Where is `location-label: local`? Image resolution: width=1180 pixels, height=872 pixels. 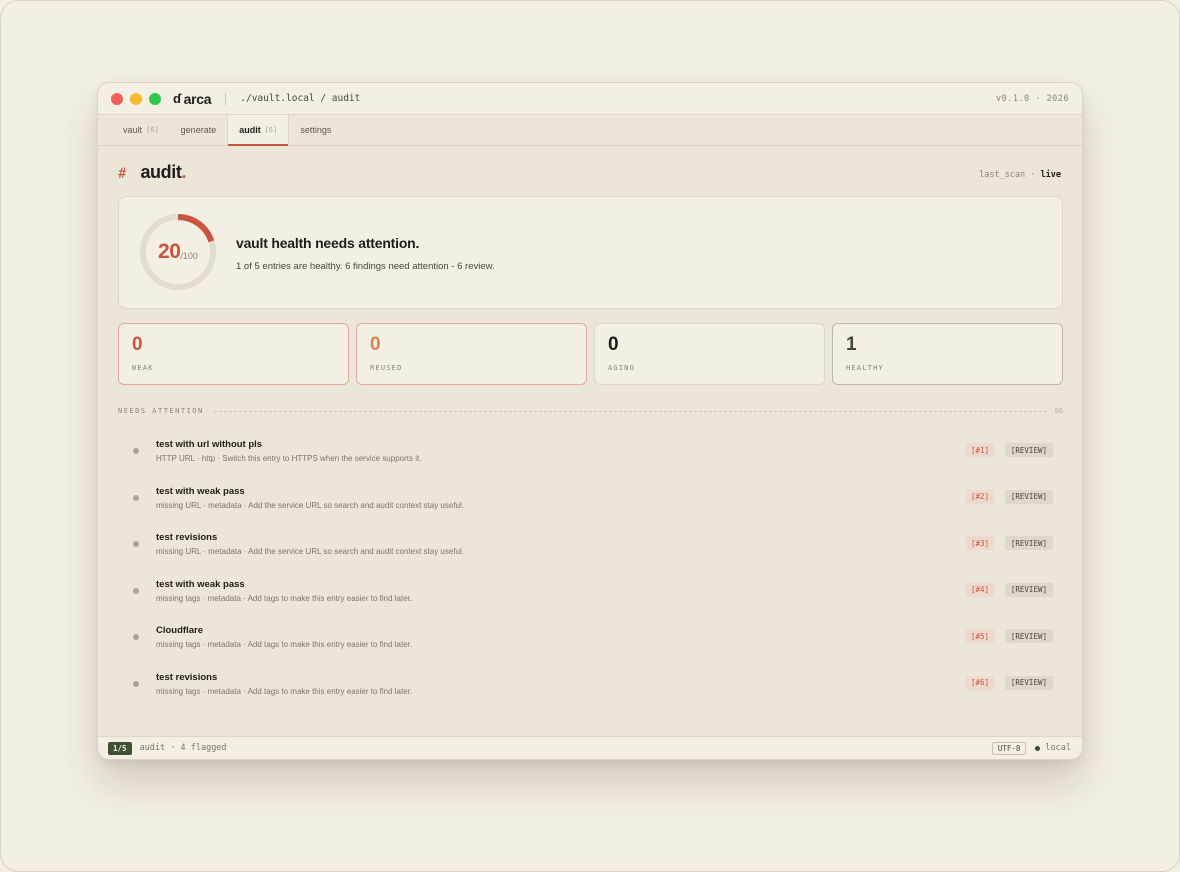
location-label: local is located at coordinates (1058, 748).